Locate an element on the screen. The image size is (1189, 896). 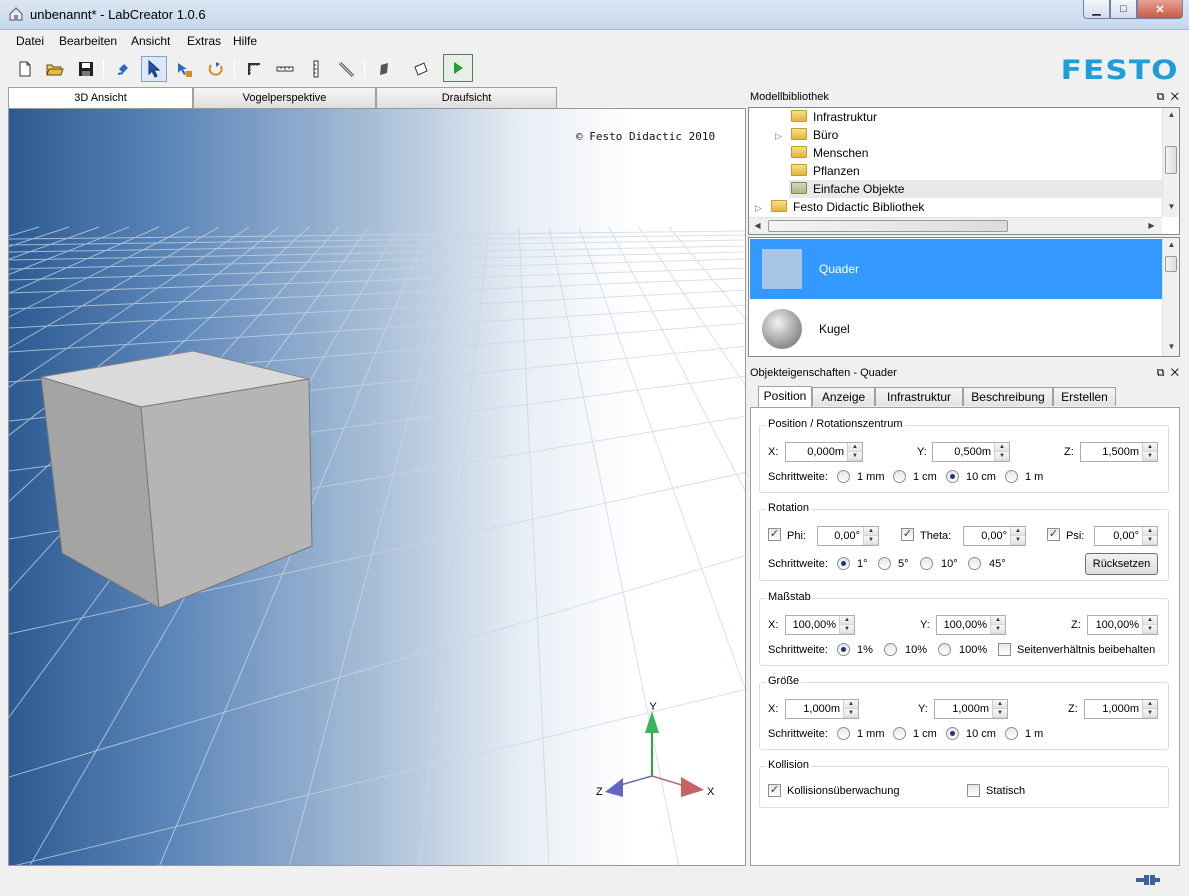
psi-checkbox: ✓ is located at coordinates (1053, 534).